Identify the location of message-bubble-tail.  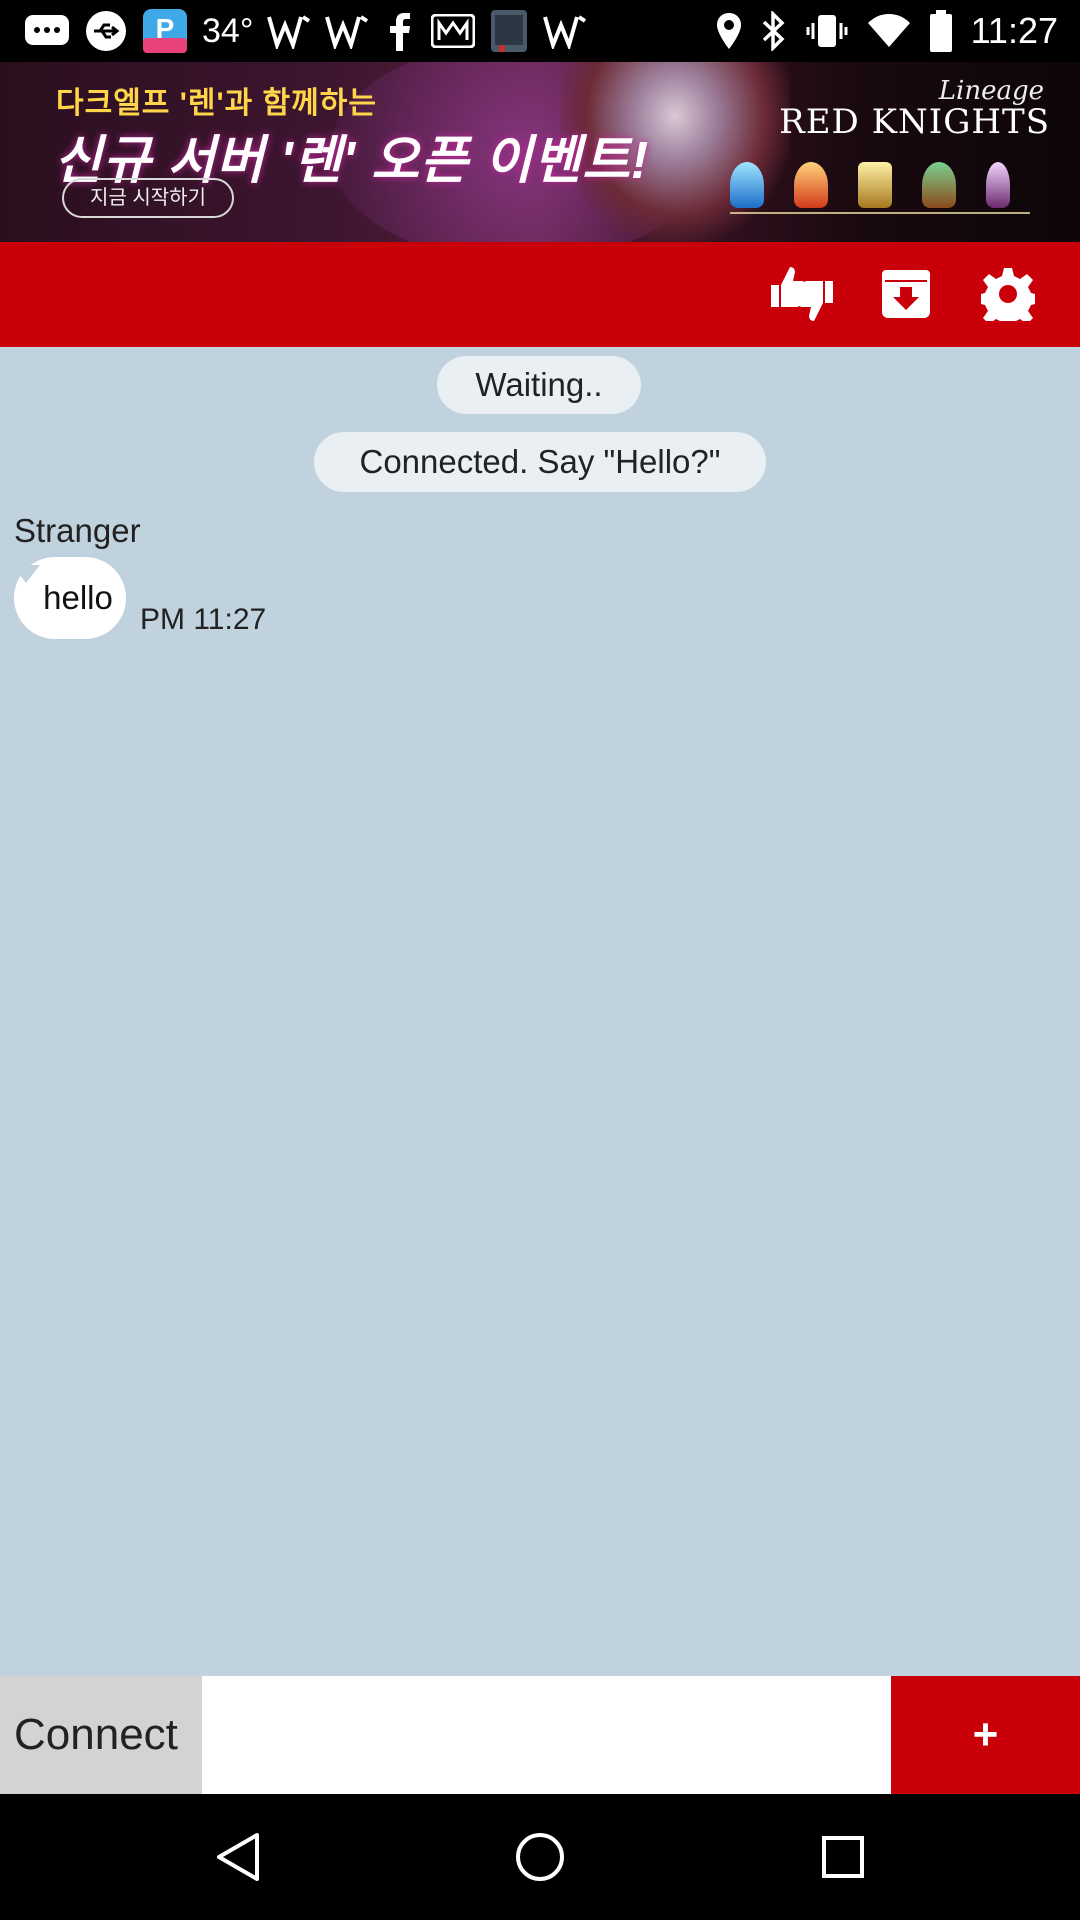
(26, 574).